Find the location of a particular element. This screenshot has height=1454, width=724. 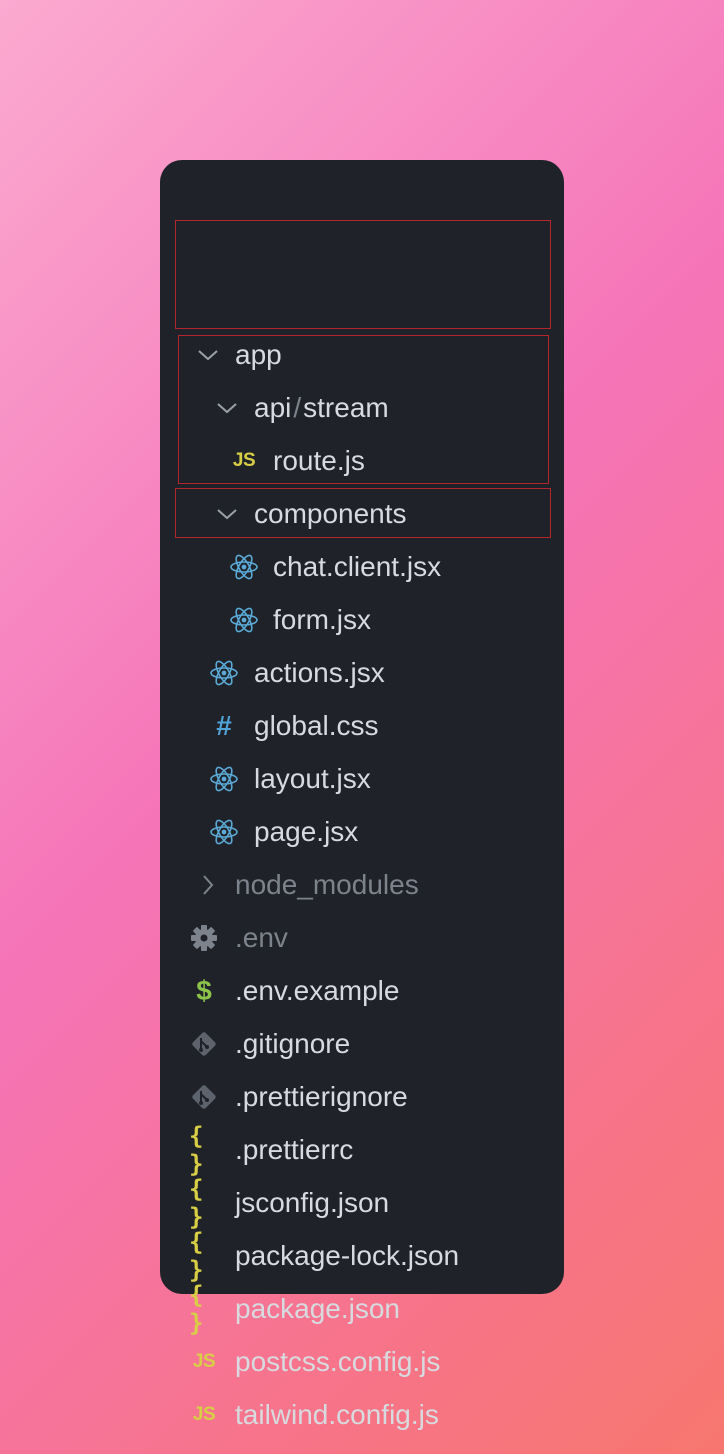

css-hash-icon: # is located at coordinates (224, 725).